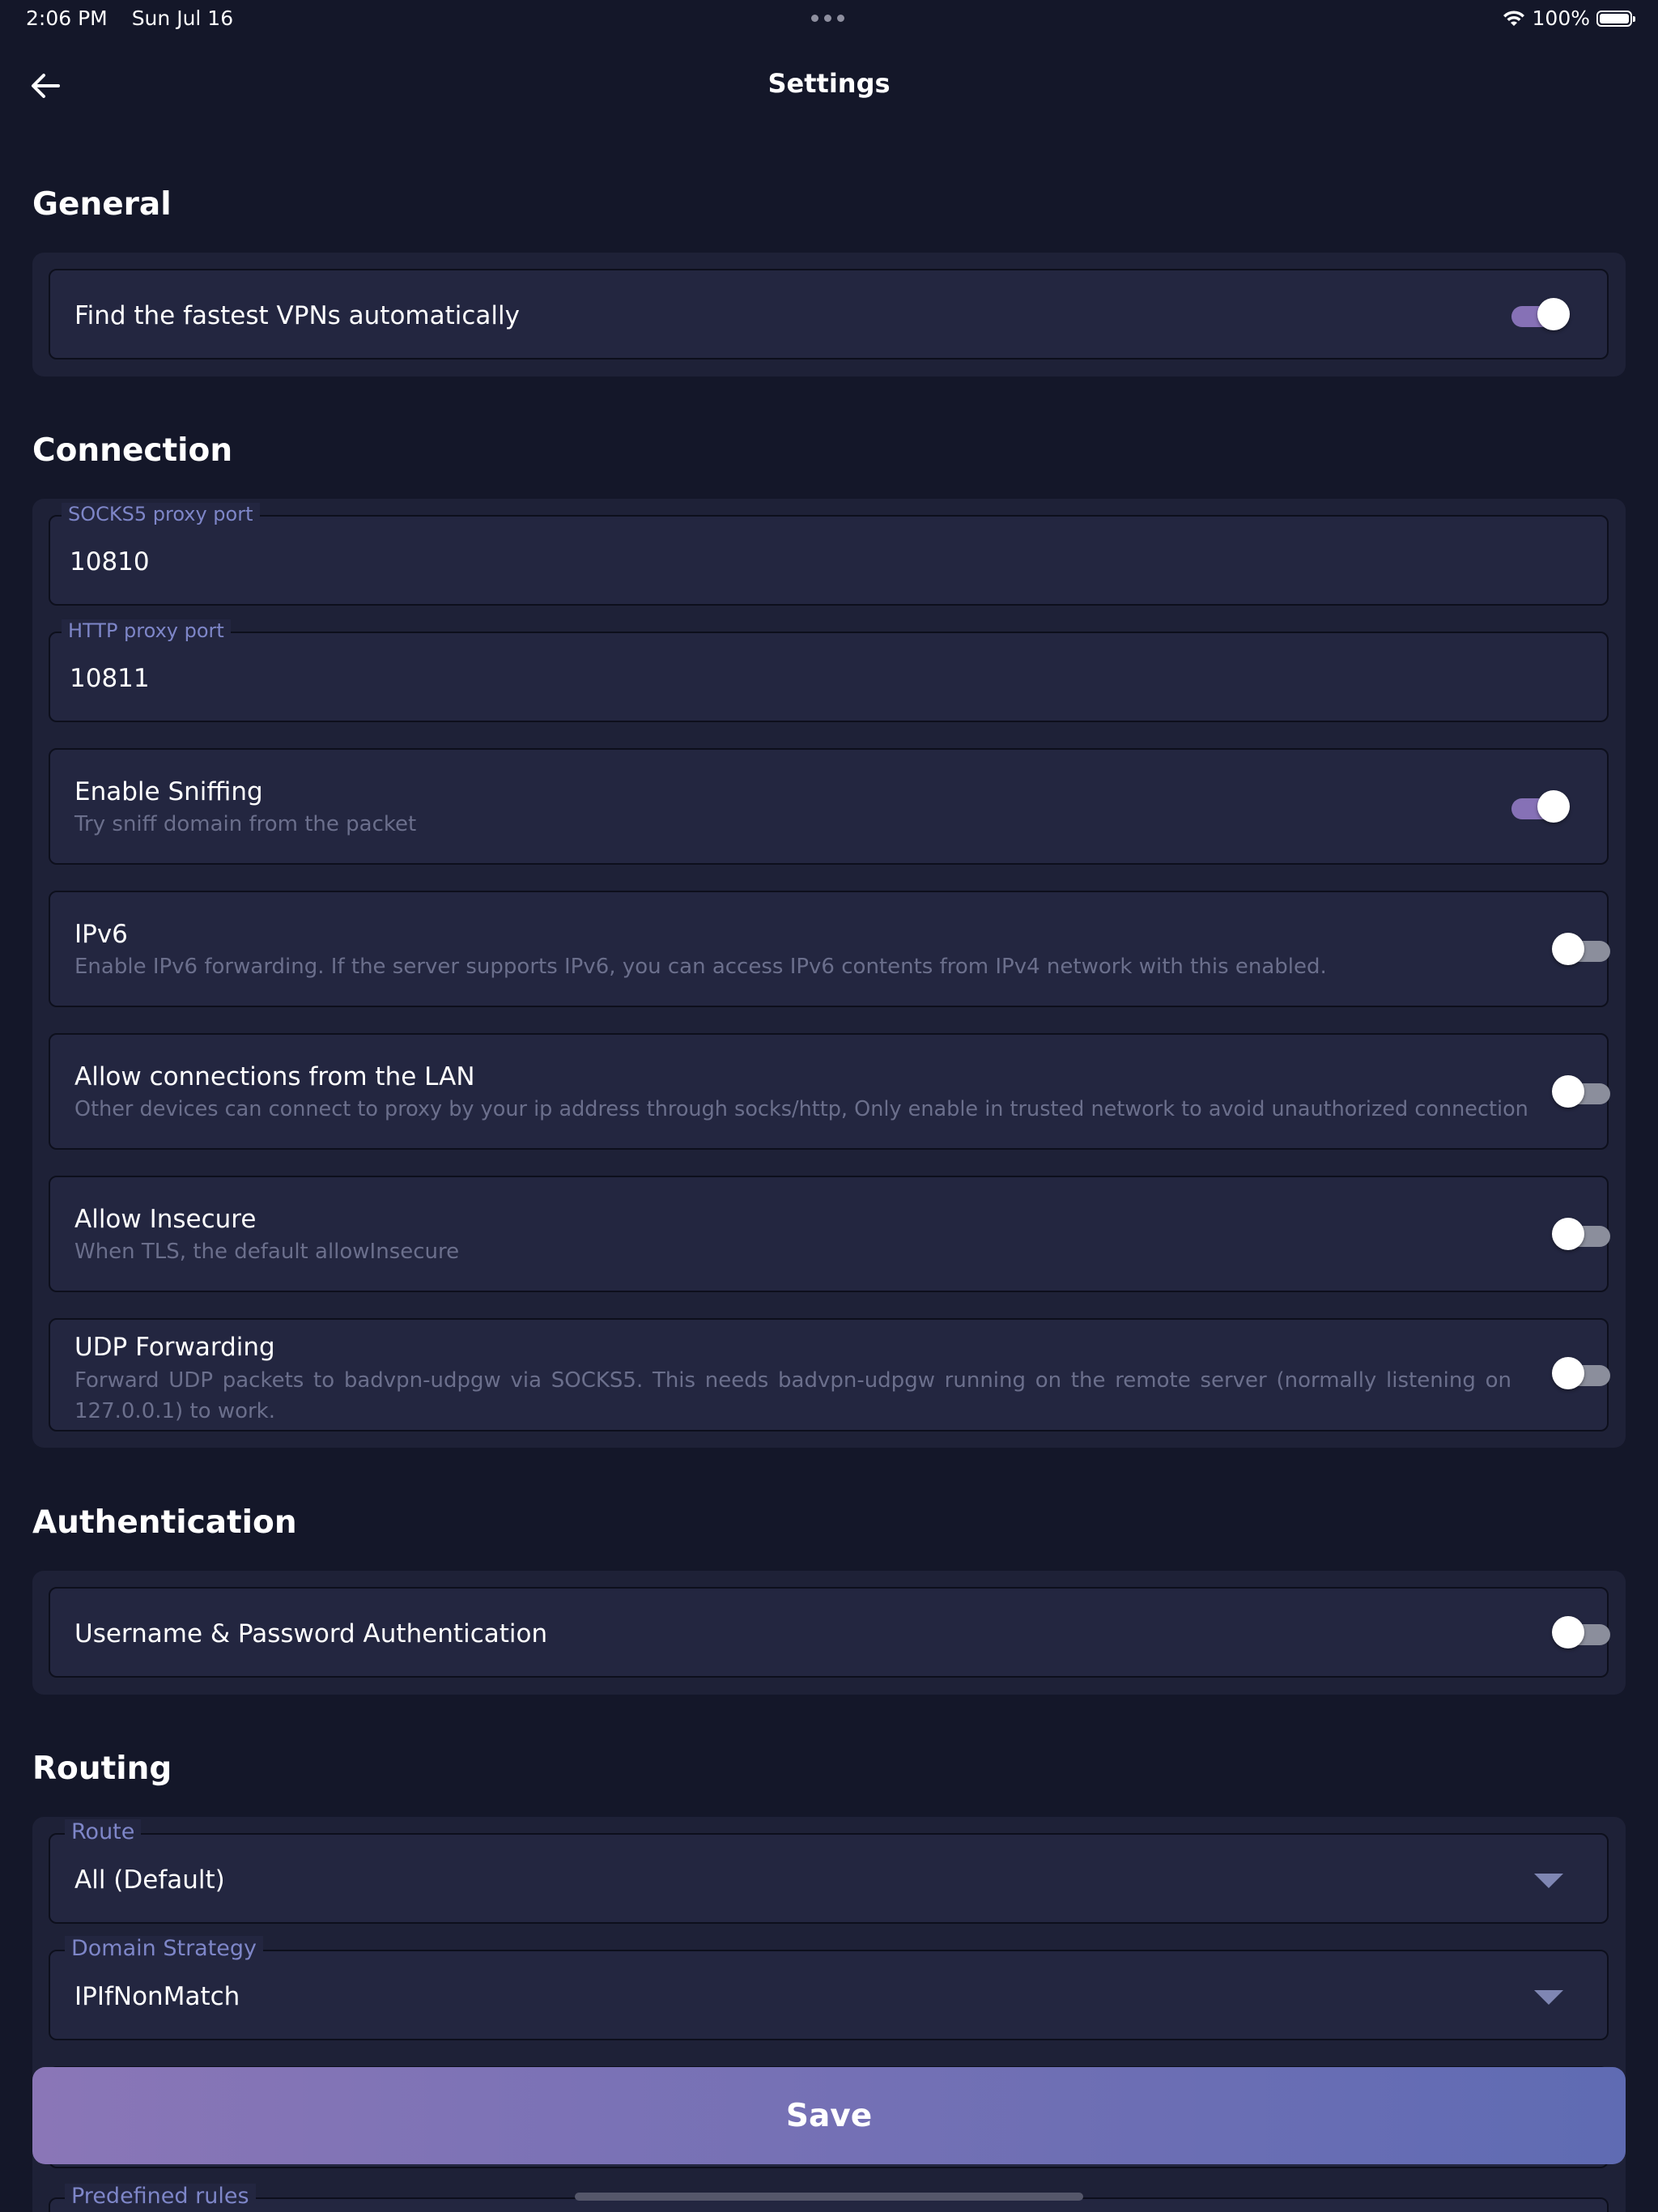  Describe the element at coordinates (149, 1880) in the screenshot. I see `route-value: All (Default)` at that location.